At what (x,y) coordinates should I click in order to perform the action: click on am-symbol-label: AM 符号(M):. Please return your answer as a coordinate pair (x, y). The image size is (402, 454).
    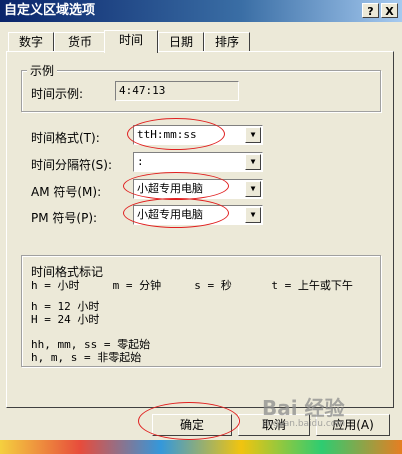
    Looking at the image, I should click on (66, 192).